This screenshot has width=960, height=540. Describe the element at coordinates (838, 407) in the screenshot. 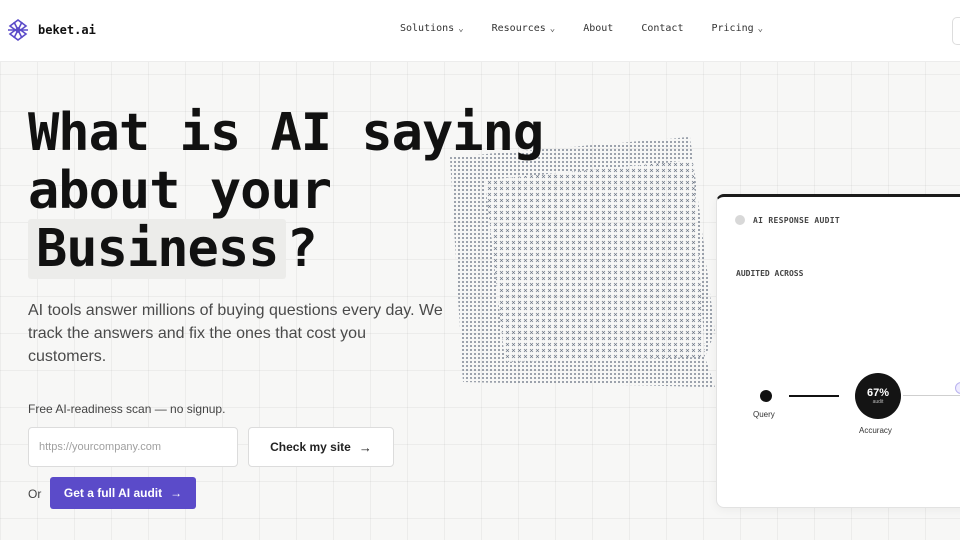

I see `audit-pipeline: Query 67% audit Accuracy` at that location.